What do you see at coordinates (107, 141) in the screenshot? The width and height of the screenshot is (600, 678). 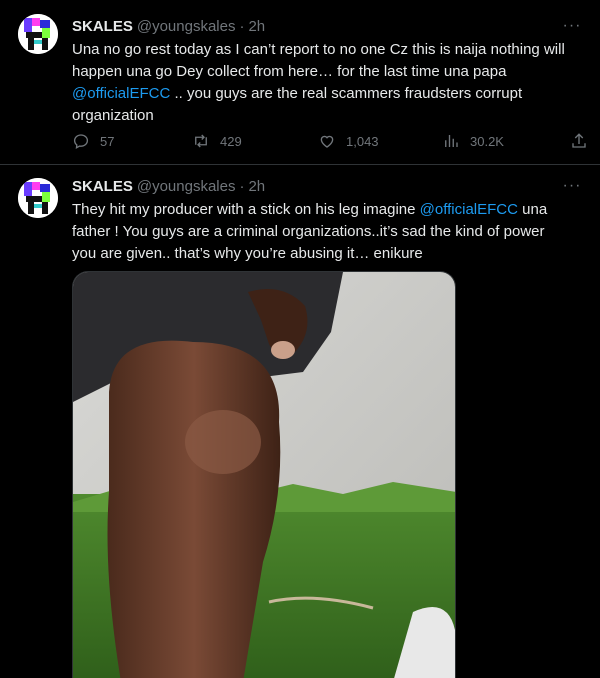 I see `reply-count: 57` at bounding box center [107, 141].